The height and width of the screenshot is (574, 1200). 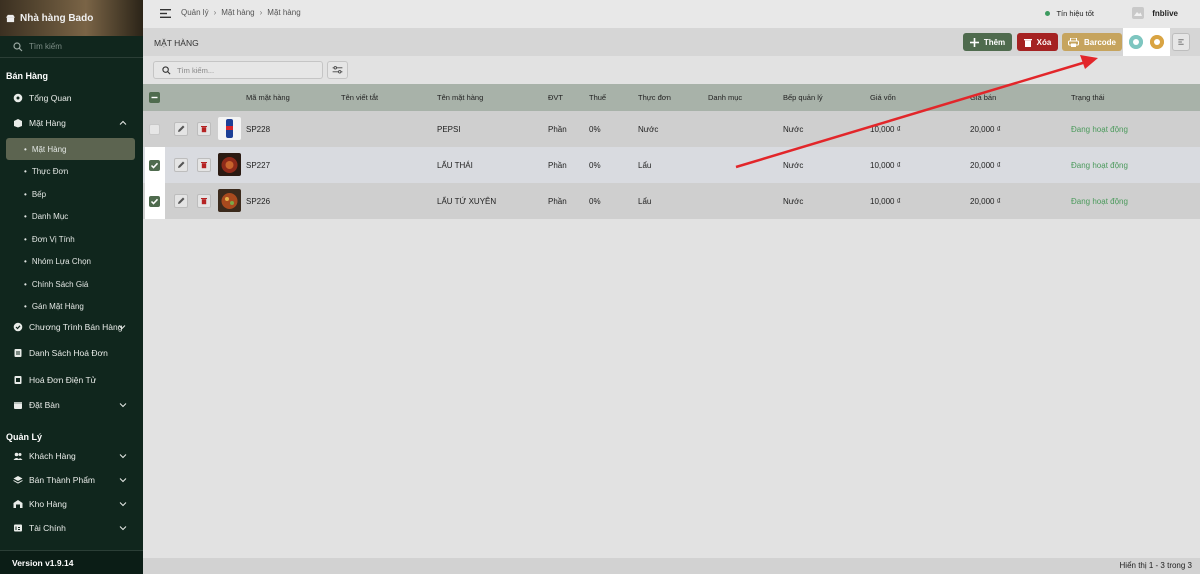 What do you see at coordinates (71, 216) in the screenshot?
I see `sidebar-subitem-category: Danh Mục` at bounding box center [71, 216].